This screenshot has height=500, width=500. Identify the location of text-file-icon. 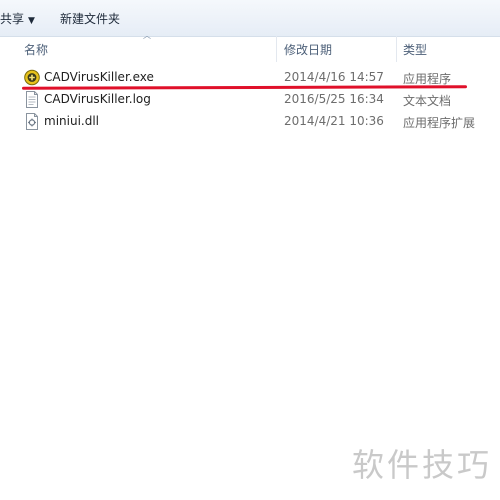
(32, 99).